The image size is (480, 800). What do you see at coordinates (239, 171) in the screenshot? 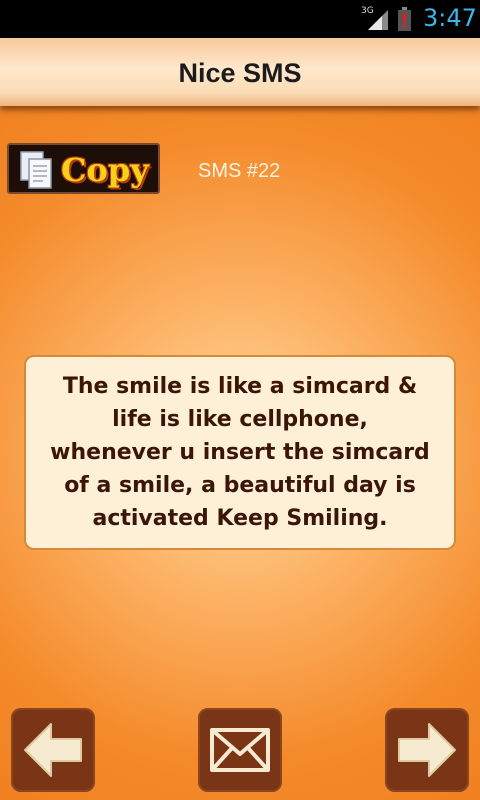
I see `sms-number-label: SMS #22` at bounding box center [239, 171].